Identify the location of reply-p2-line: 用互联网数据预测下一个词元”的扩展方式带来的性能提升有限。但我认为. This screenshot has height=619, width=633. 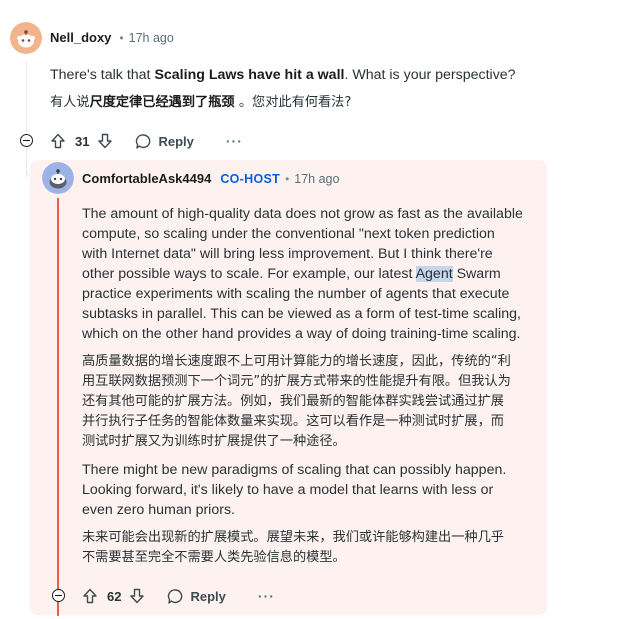
(296, 381).